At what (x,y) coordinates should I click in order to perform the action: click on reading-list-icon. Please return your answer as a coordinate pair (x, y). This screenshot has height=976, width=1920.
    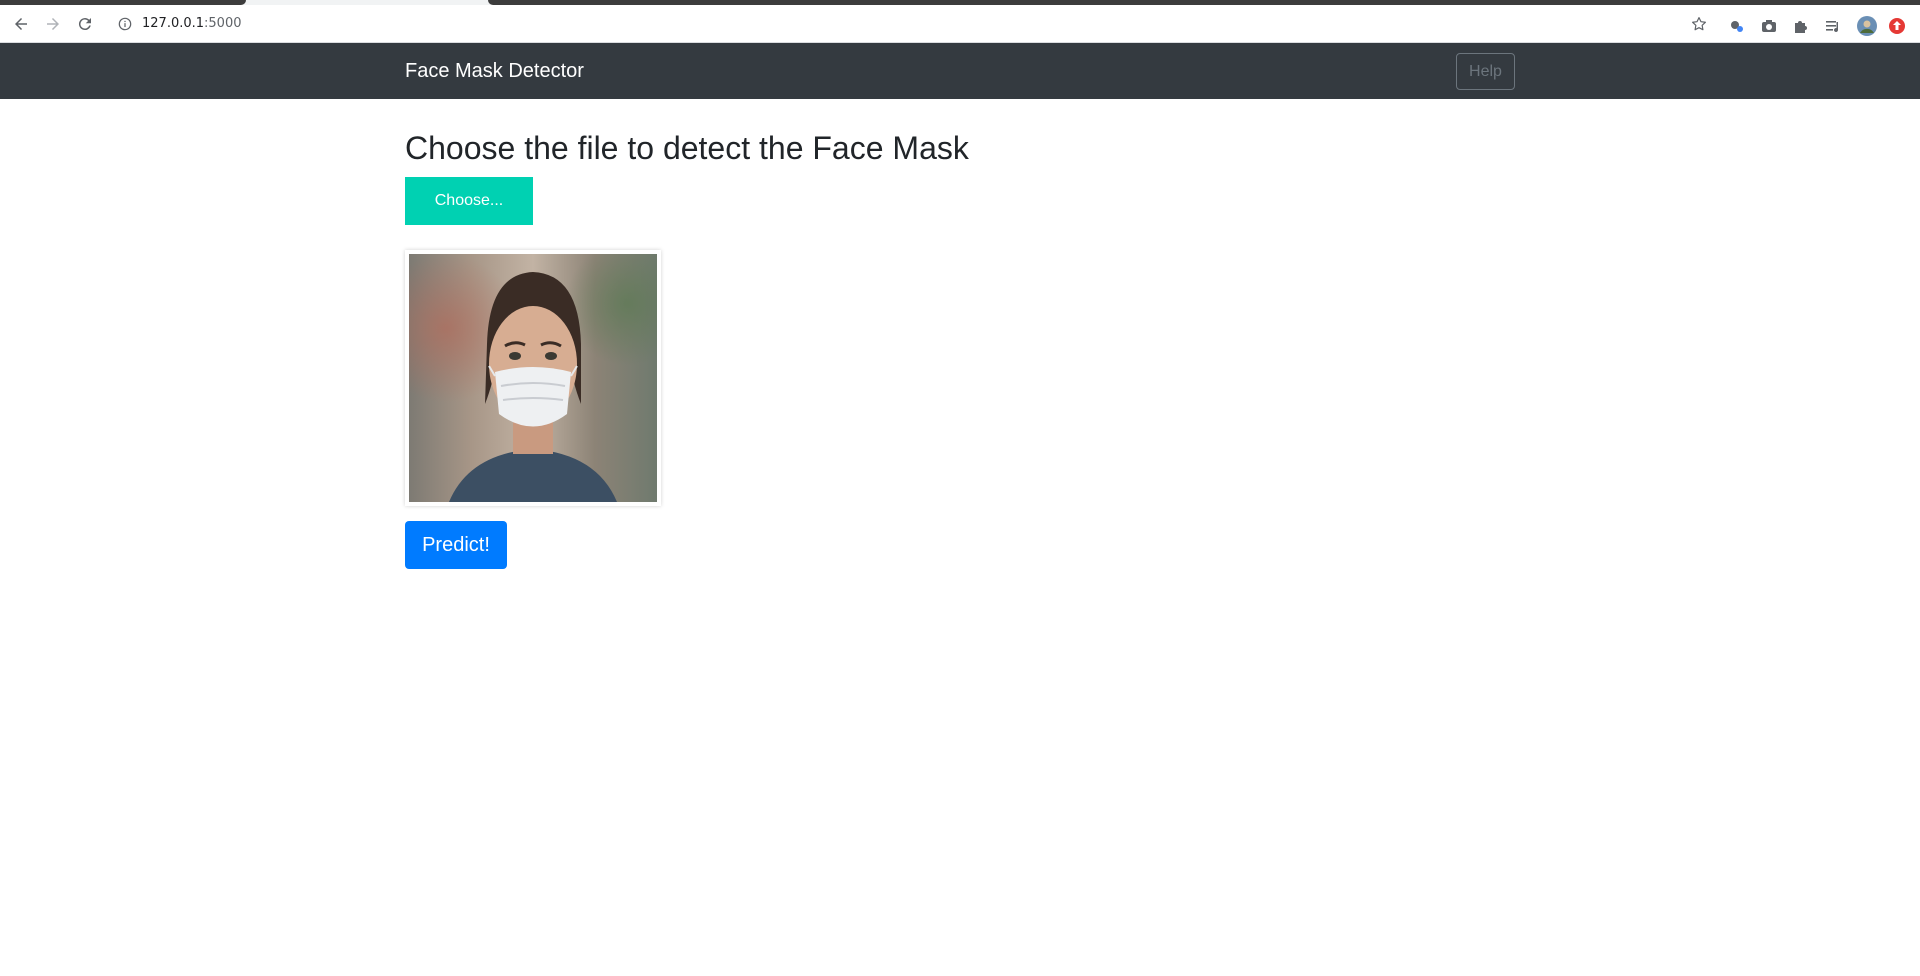
    Looking at the image, I should click on (1832, 27).